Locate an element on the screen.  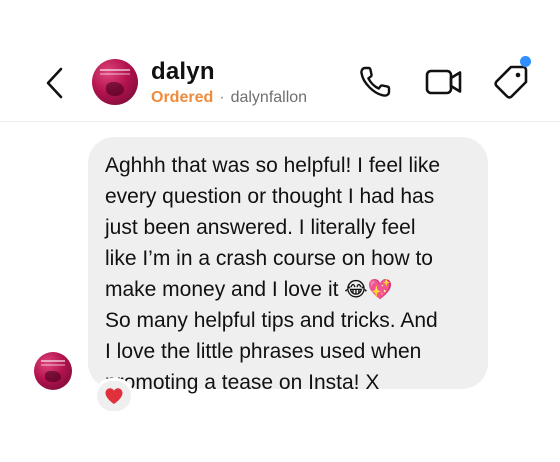
contact-subtitle: Ordered · dalynfallon is located at coordinates (229, 98).